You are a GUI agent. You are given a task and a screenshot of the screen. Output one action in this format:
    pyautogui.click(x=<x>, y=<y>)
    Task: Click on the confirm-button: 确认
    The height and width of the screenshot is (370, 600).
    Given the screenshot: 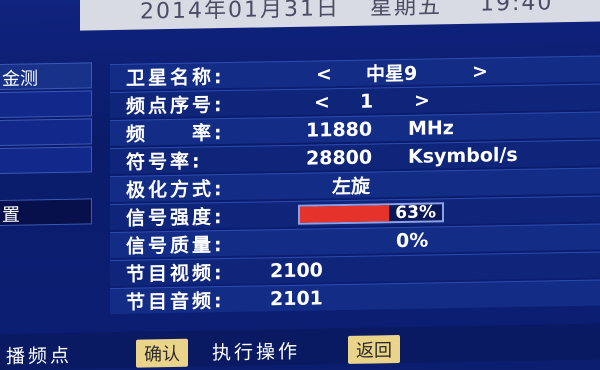 What is the action you would take?
    pyautogui.click(x=162, y=353)
    